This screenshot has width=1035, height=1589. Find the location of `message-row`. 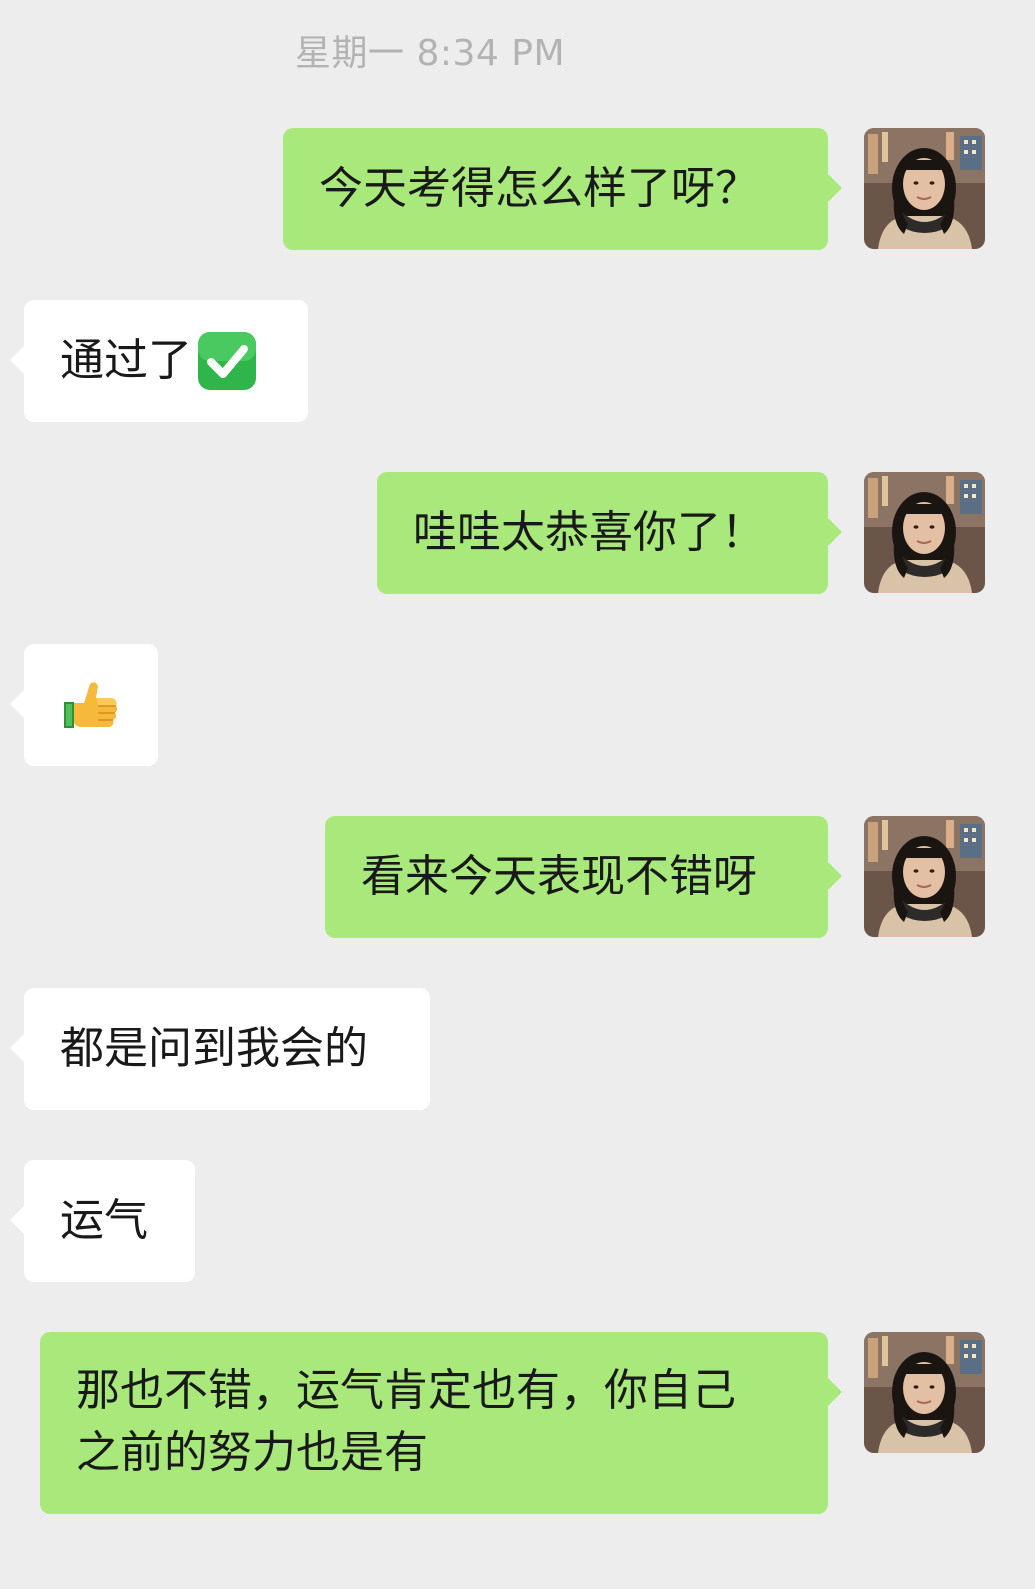

message-row is located at coordinates (517, 705).